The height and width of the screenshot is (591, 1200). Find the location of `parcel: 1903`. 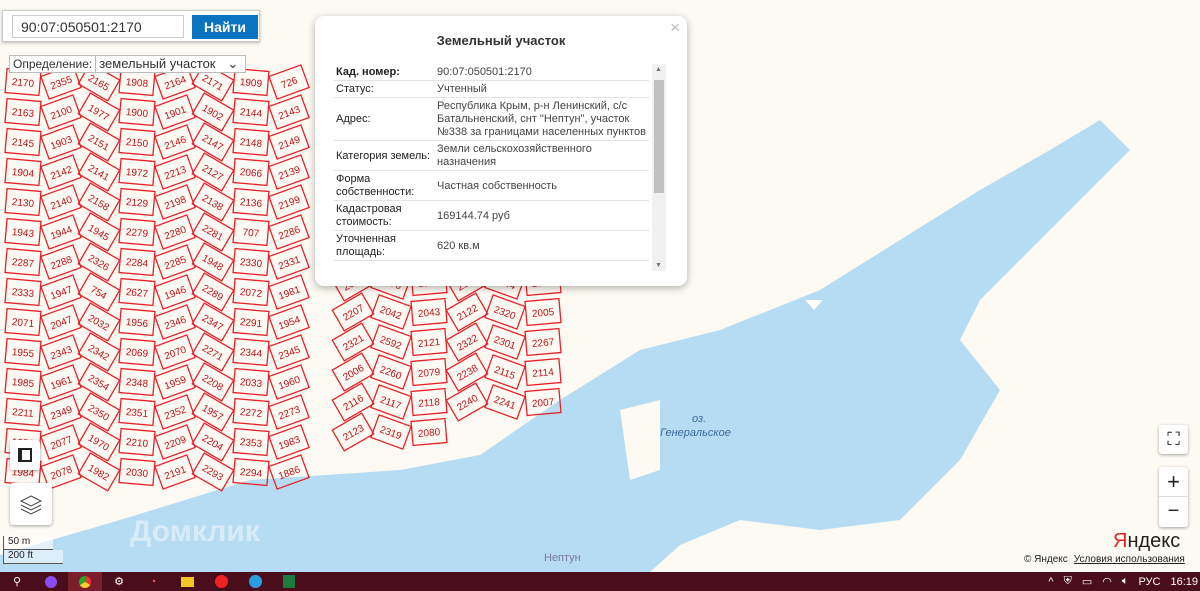

parcel: 1903 is located at coordinates (61, 142).